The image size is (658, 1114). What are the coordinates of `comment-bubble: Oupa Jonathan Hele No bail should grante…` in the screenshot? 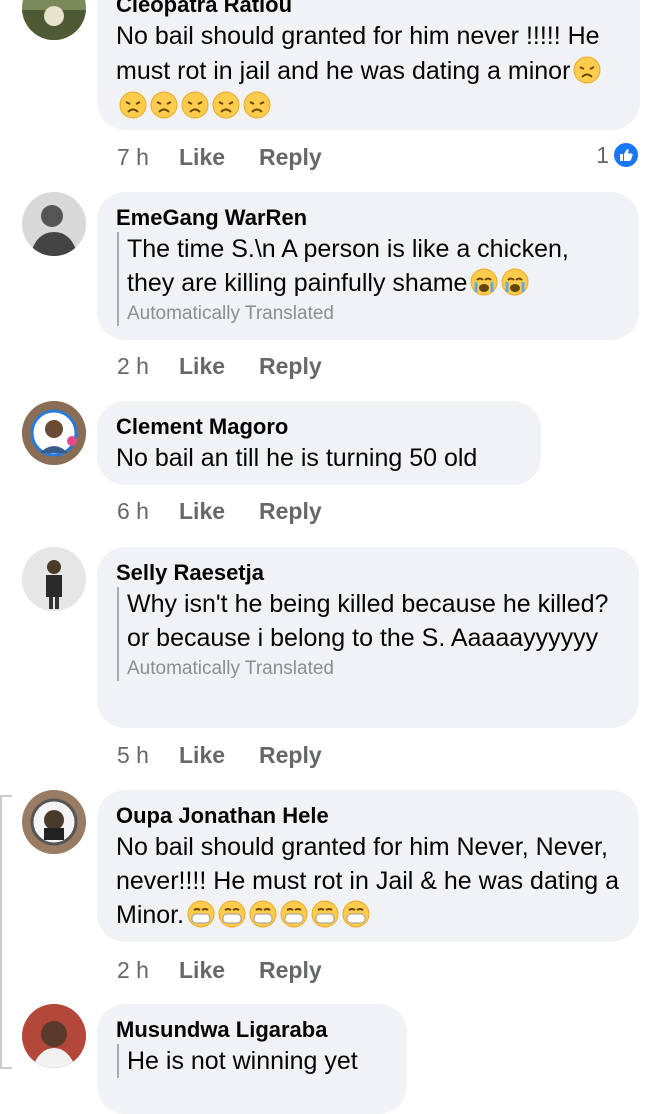 It's located at (368, 866).